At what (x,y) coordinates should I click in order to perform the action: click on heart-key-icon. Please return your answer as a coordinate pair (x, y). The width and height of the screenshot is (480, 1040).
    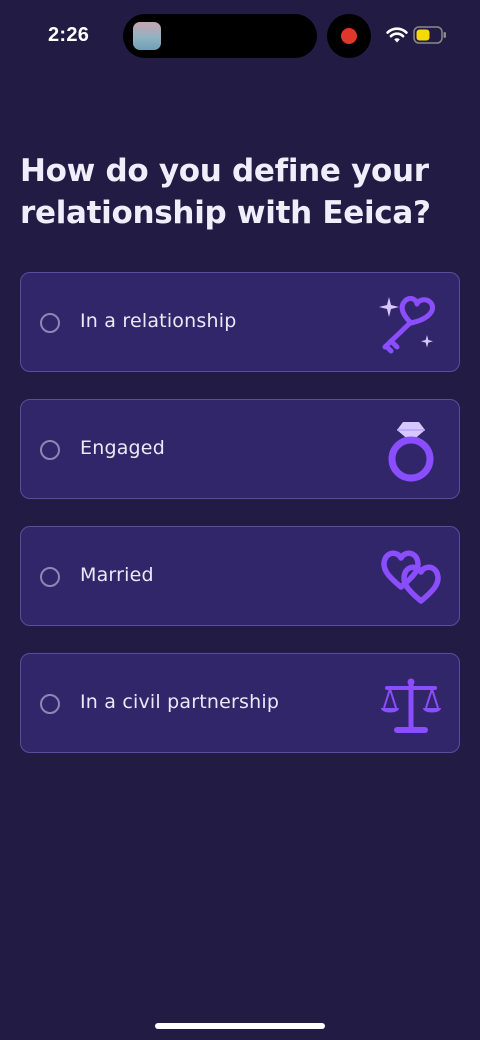
    Looking at the image, I should click on (407, 324).